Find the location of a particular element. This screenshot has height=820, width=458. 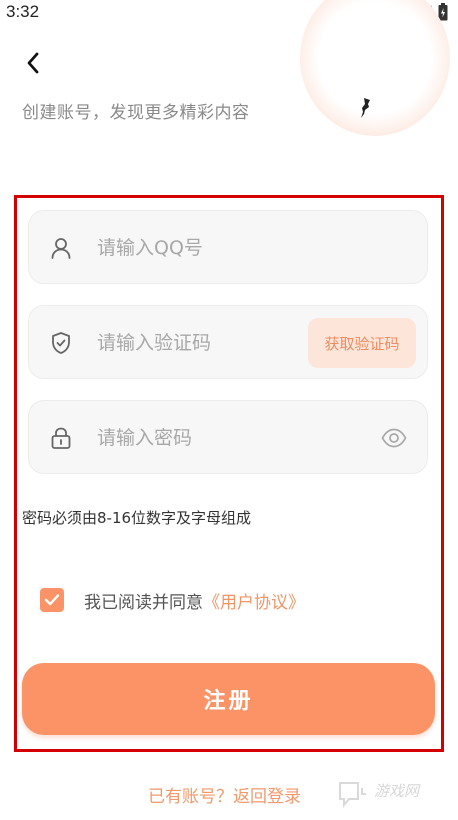

watermark: 游戏网 is located at coordinates (392, 796).